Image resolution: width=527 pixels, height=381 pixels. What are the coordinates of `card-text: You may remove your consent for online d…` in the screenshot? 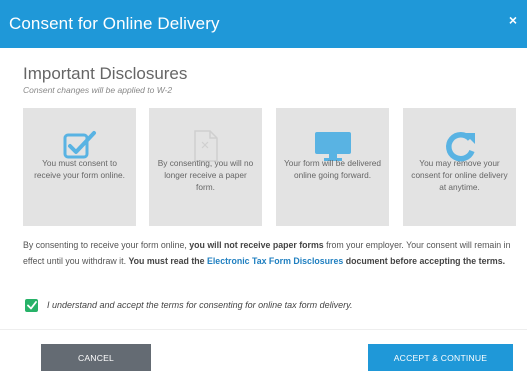 It's located at (459, 175).